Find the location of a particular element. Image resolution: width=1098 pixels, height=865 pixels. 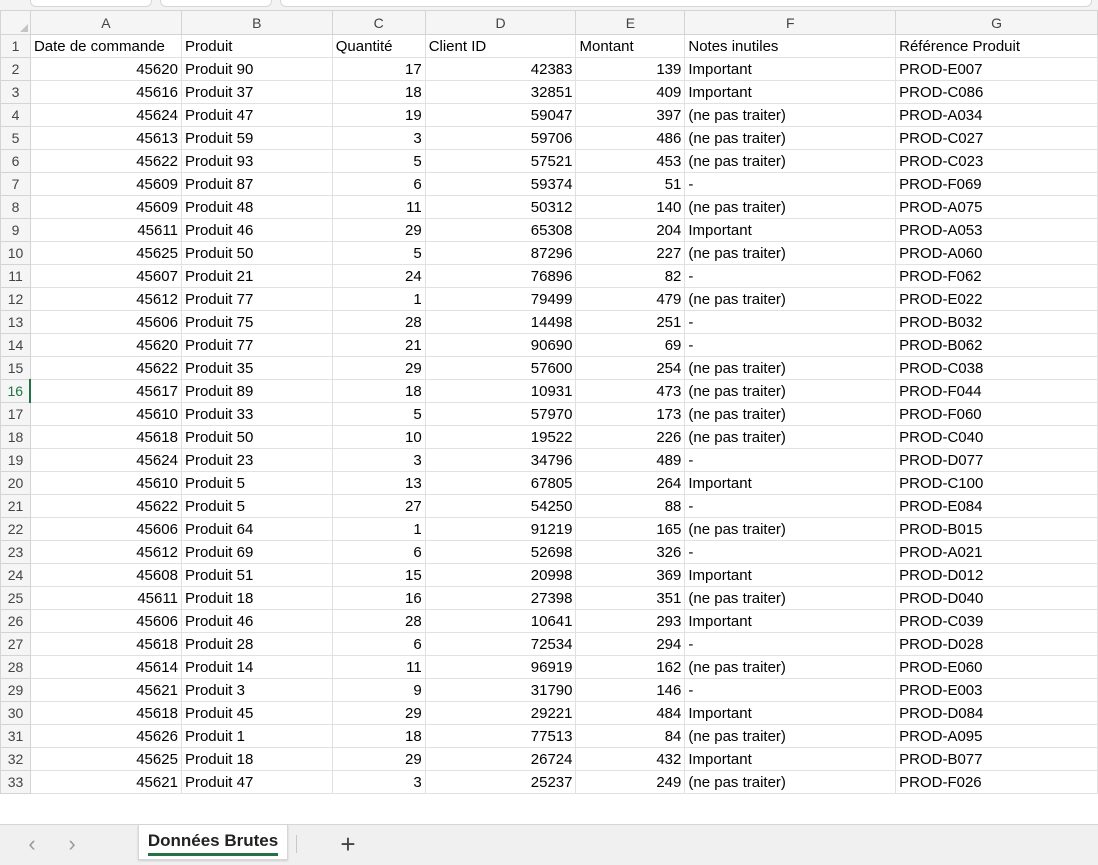

cell-client-id: 29221 is located at coordinates (500, 713).